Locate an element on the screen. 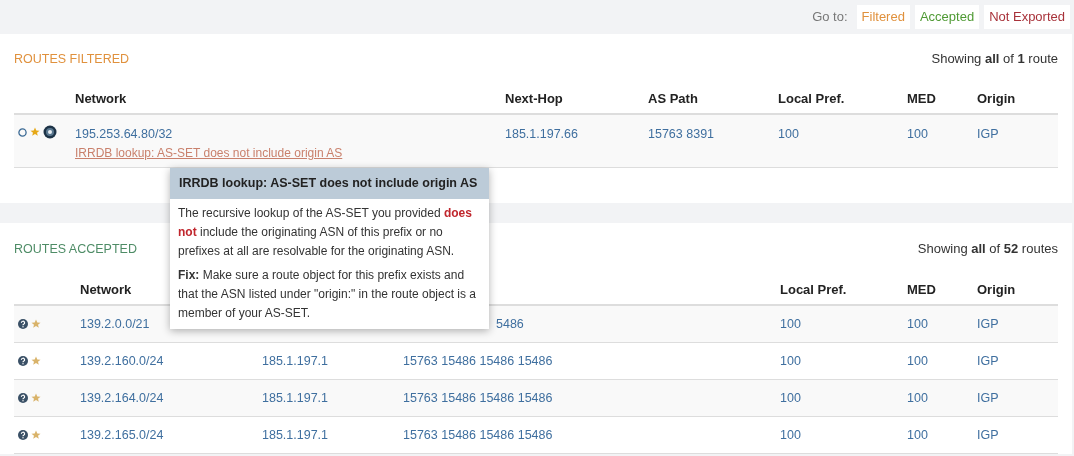  route-value-link: 185.1.197.66 is located at coordinates (541, 134).